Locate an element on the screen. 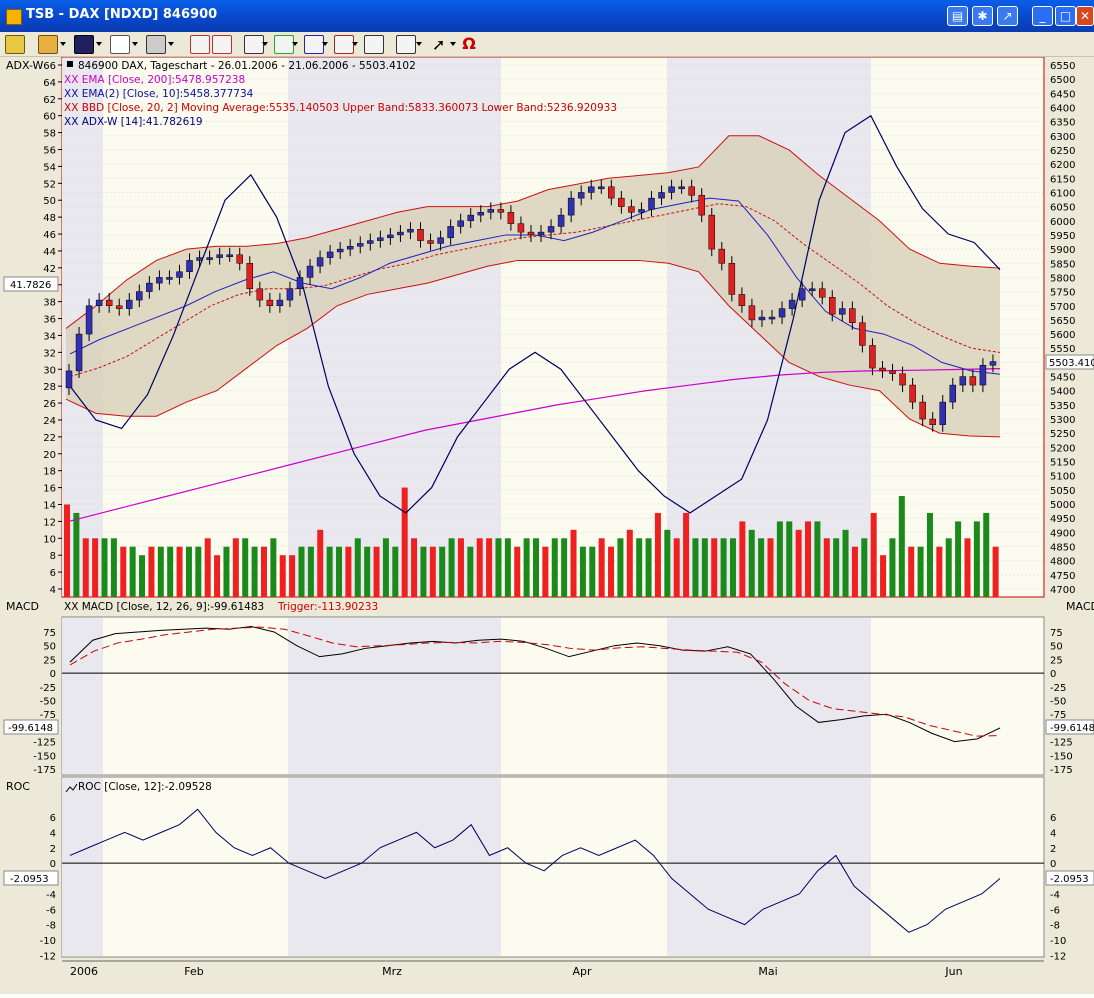 The image size is (1094, 998). copy-icon is located at coordinates (120, 44).